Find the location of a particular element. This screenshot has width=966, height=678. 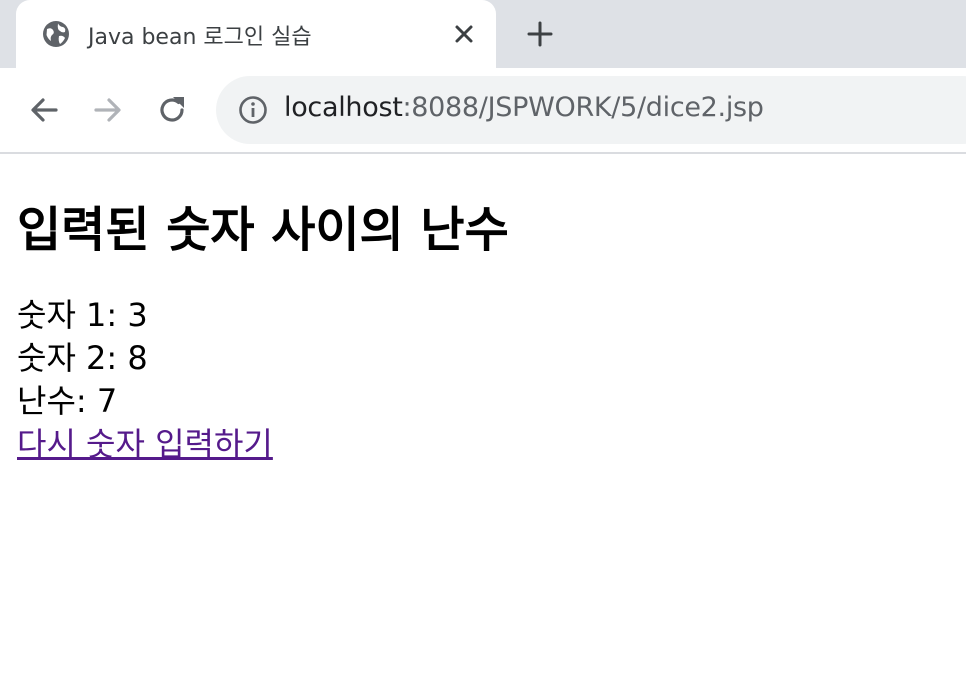

globe-icon is located at coordinates (56, 34).